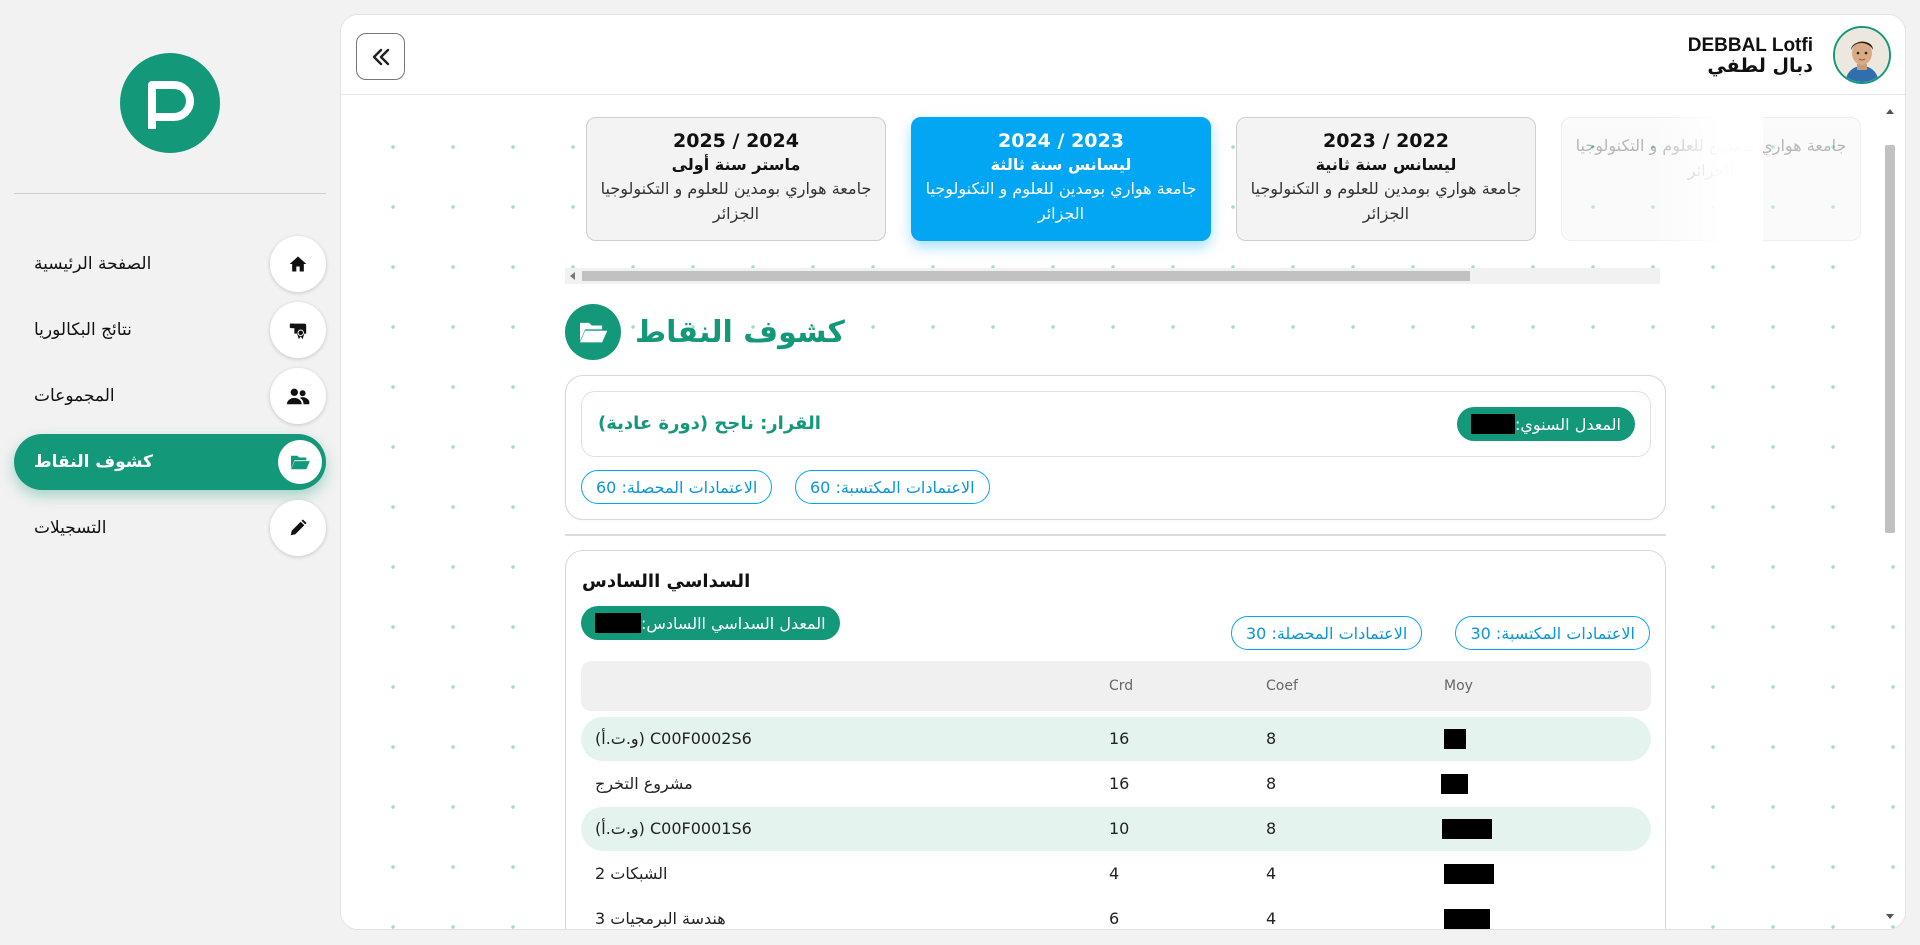 Image resolution: width=1920 pixels, height=945 pixels. I want to click on semester-title: السداسي االسادس, so click(666, 581).